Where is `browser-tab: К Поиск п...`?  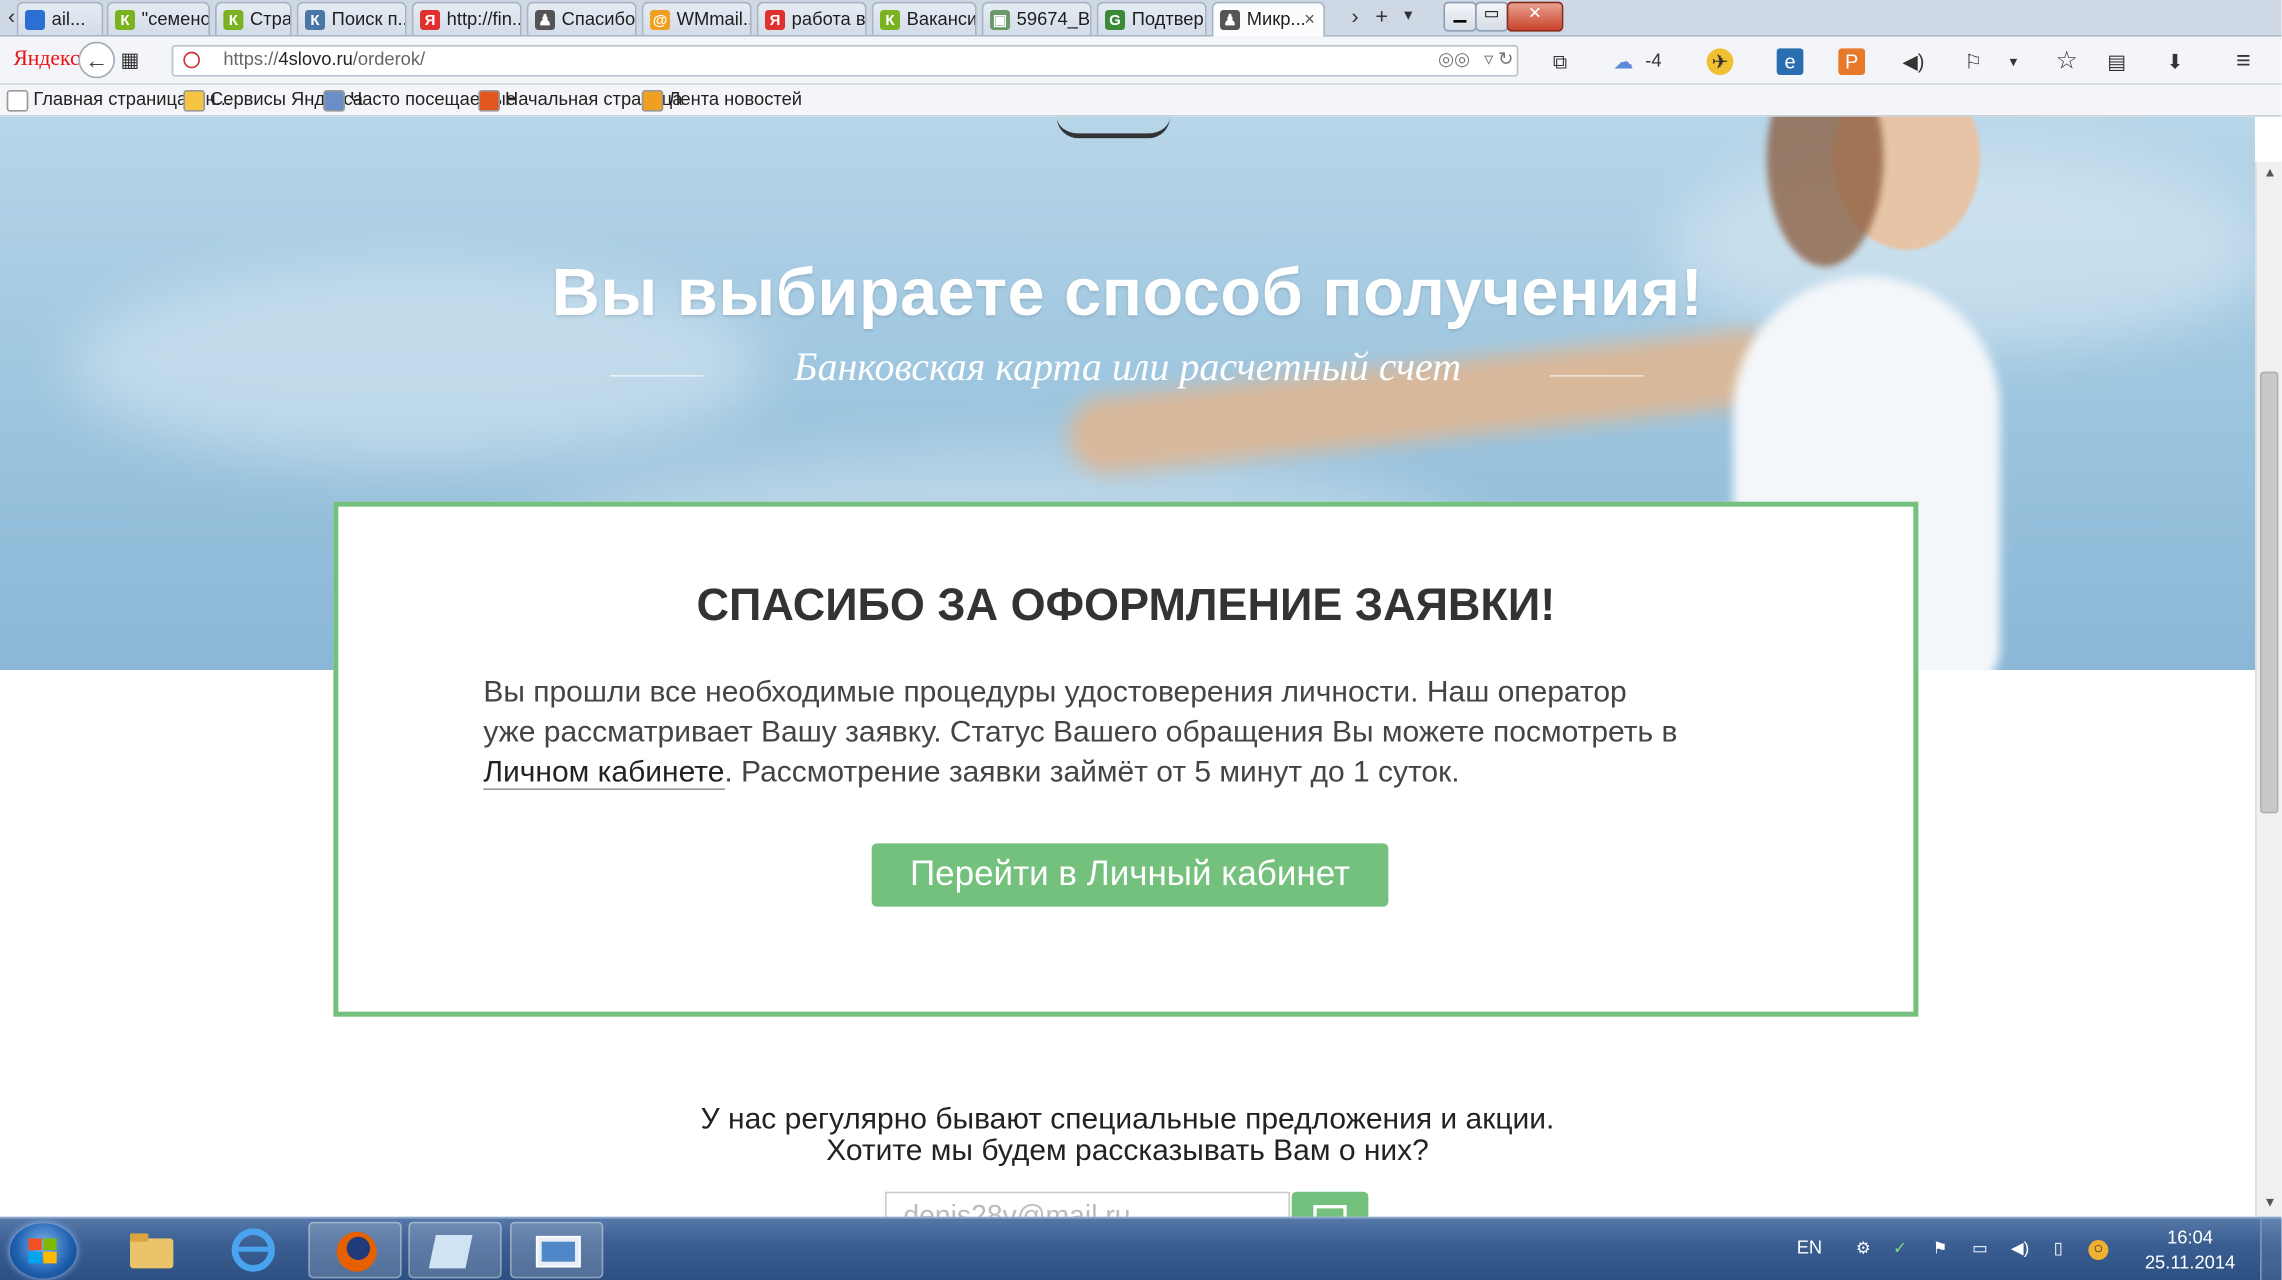 browser-tab: К Поиск п... is located at coordinates (351, 18).